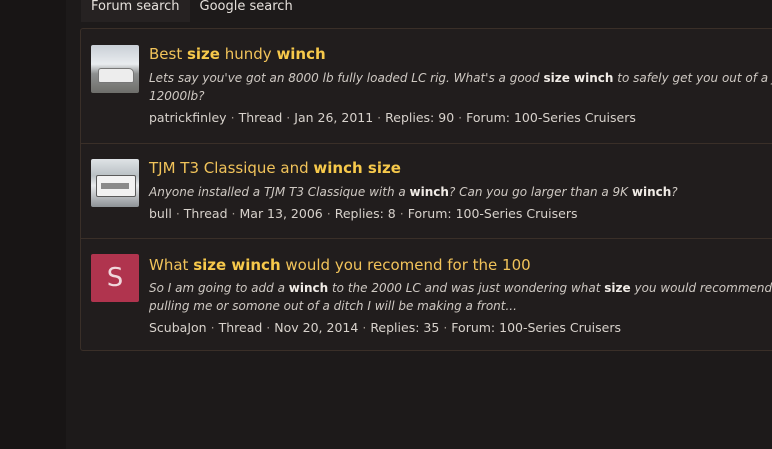 The width and height of the screenshot is (772, 449). I want to click on author-link: bull, so click(160, 213).